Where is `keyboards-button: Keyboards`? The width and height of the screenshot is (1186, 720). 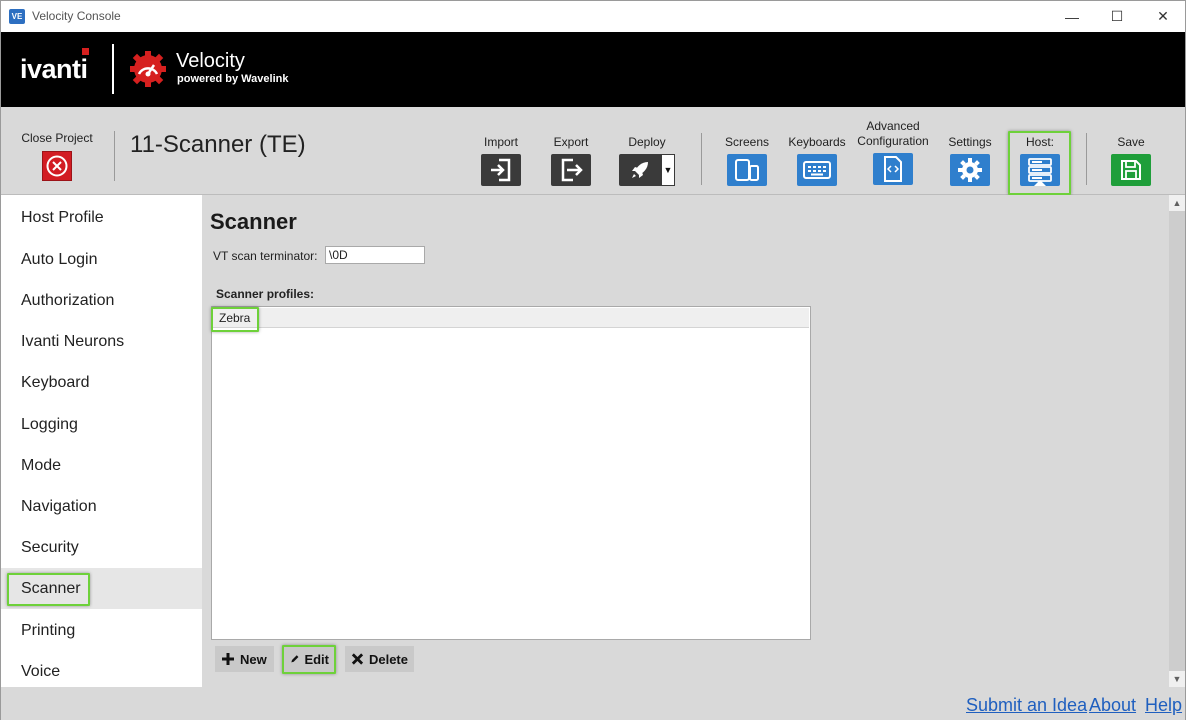 keyboards-button: Keyboards is located at coordinates (817, 160).